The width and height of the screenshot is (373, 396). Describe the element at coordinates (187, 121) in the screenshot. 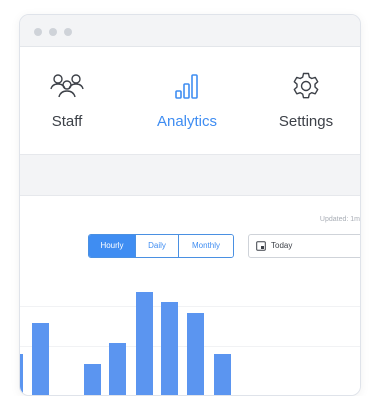

I see `tab-analytics-label: Analytics` at that location.